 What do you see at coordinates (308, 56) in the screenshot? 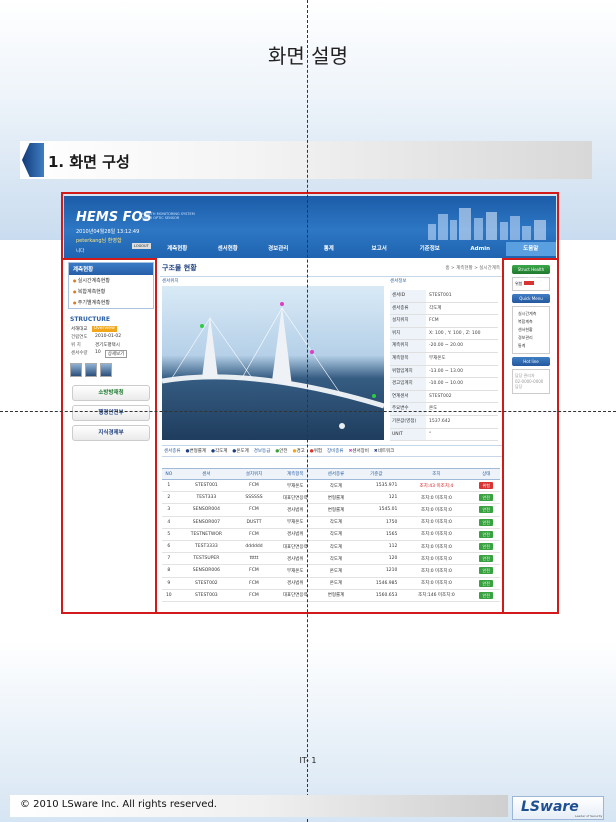
I see `page-title: 화면 설명` at bounding box center [308, 56].